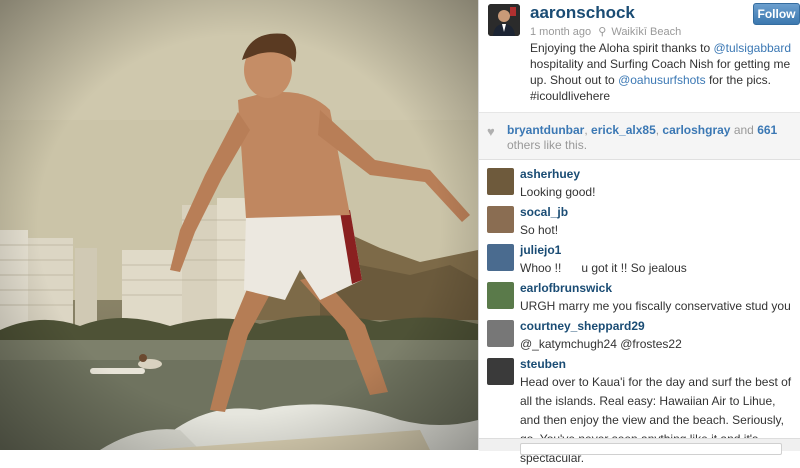  What do you see at coordinates (550, 174) in the screenshot?
I see `comment-username: asherhuey` at bounding box center [550, 174].